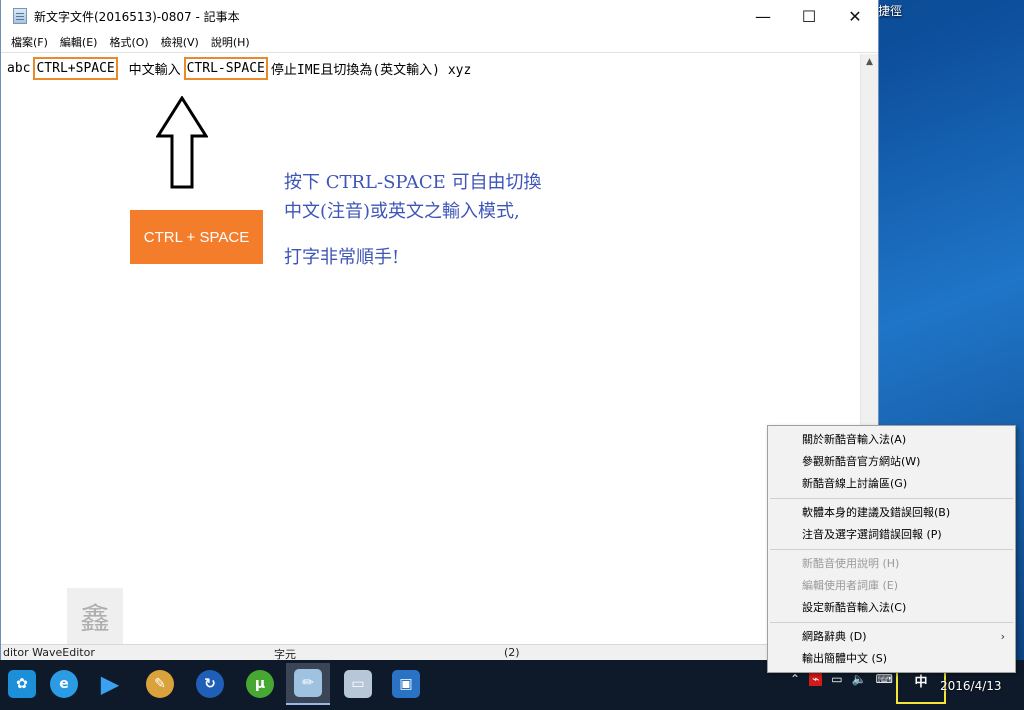  I want to click on maximize-button: ☐, so click(809, 16).